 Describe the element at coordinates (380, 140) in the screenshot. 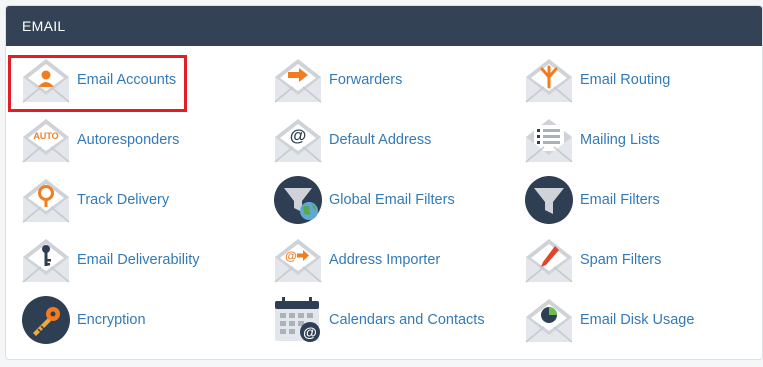

I see `item-label: Default Address` at that location.